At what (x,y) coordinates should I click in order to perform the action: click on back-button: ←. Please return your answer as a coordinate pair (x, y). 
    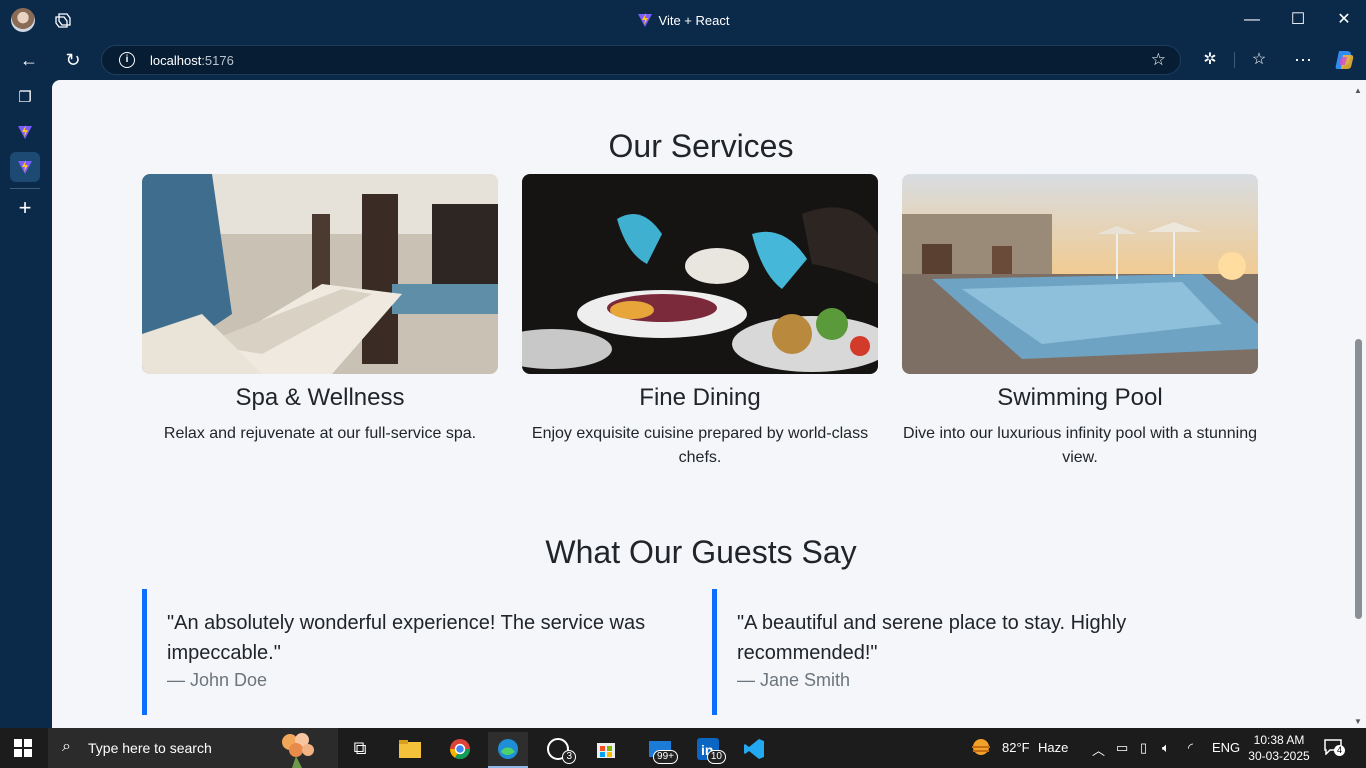
    Looking at the image, I should click on (29, 60).